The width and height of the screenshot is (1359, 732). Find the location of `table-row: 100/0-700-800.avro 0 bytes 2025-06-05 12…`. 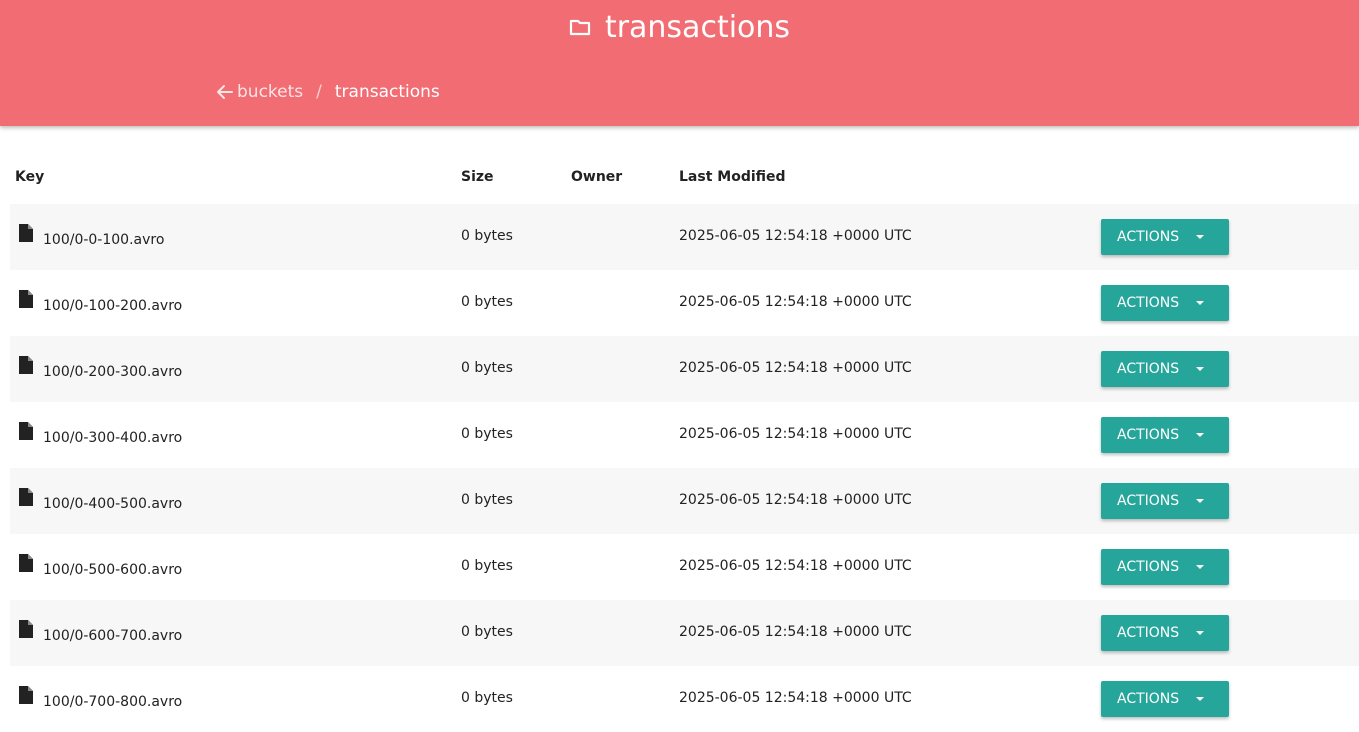

table-row: 100/0-700-800.avro 0 bytes 2025-06-05 12… is located at coordinates (684, 699).